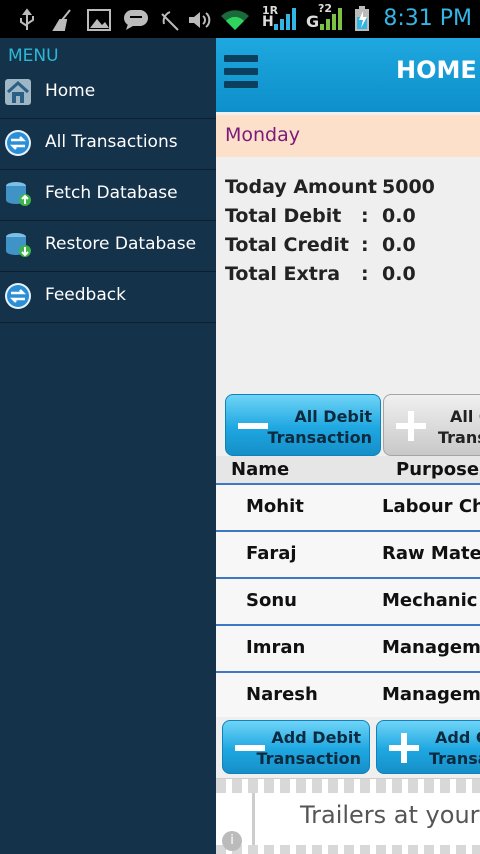 The width and height of the screenshot is (480, 854). What do you see at coordinates (232, 841) in the screenshot?
I see `info-icon: i` at bounding box center [232, 841].